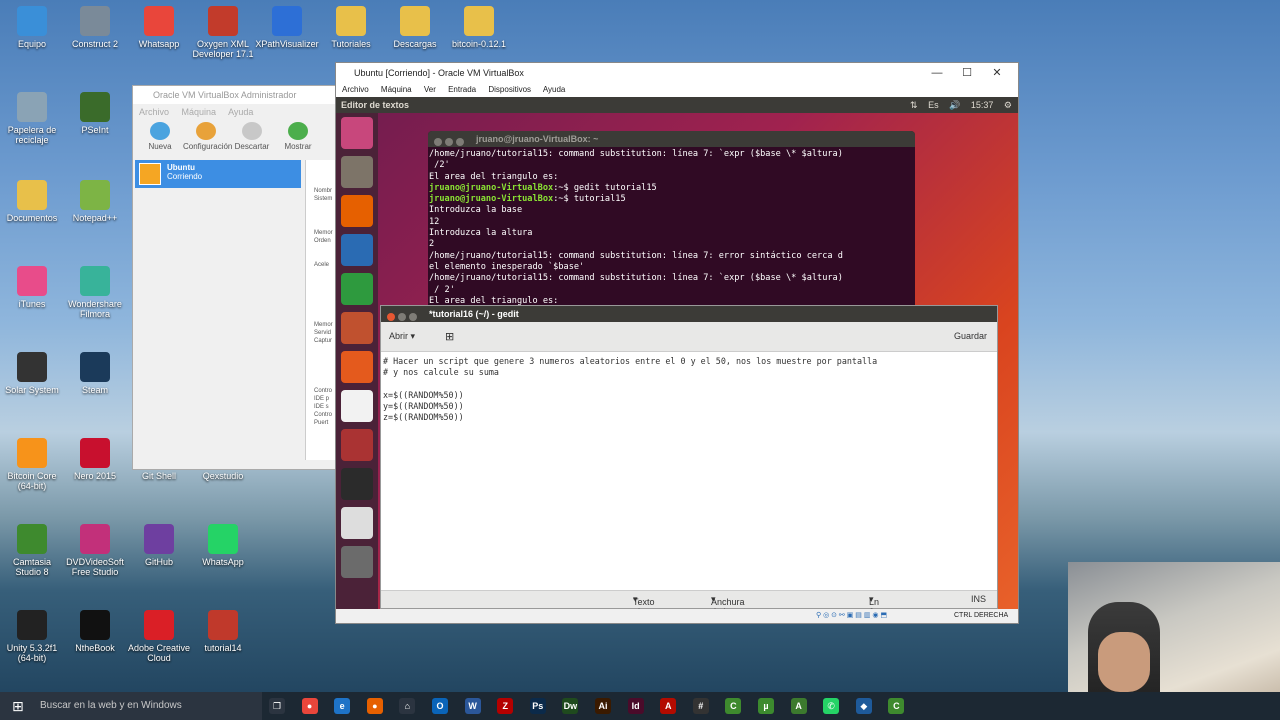 Image resolution: width=1280 pixels, height=720 pixels. Describe the element at coordinates (396, 89) in the screenshot. I see `menu-maquina: Máquina` at that location.